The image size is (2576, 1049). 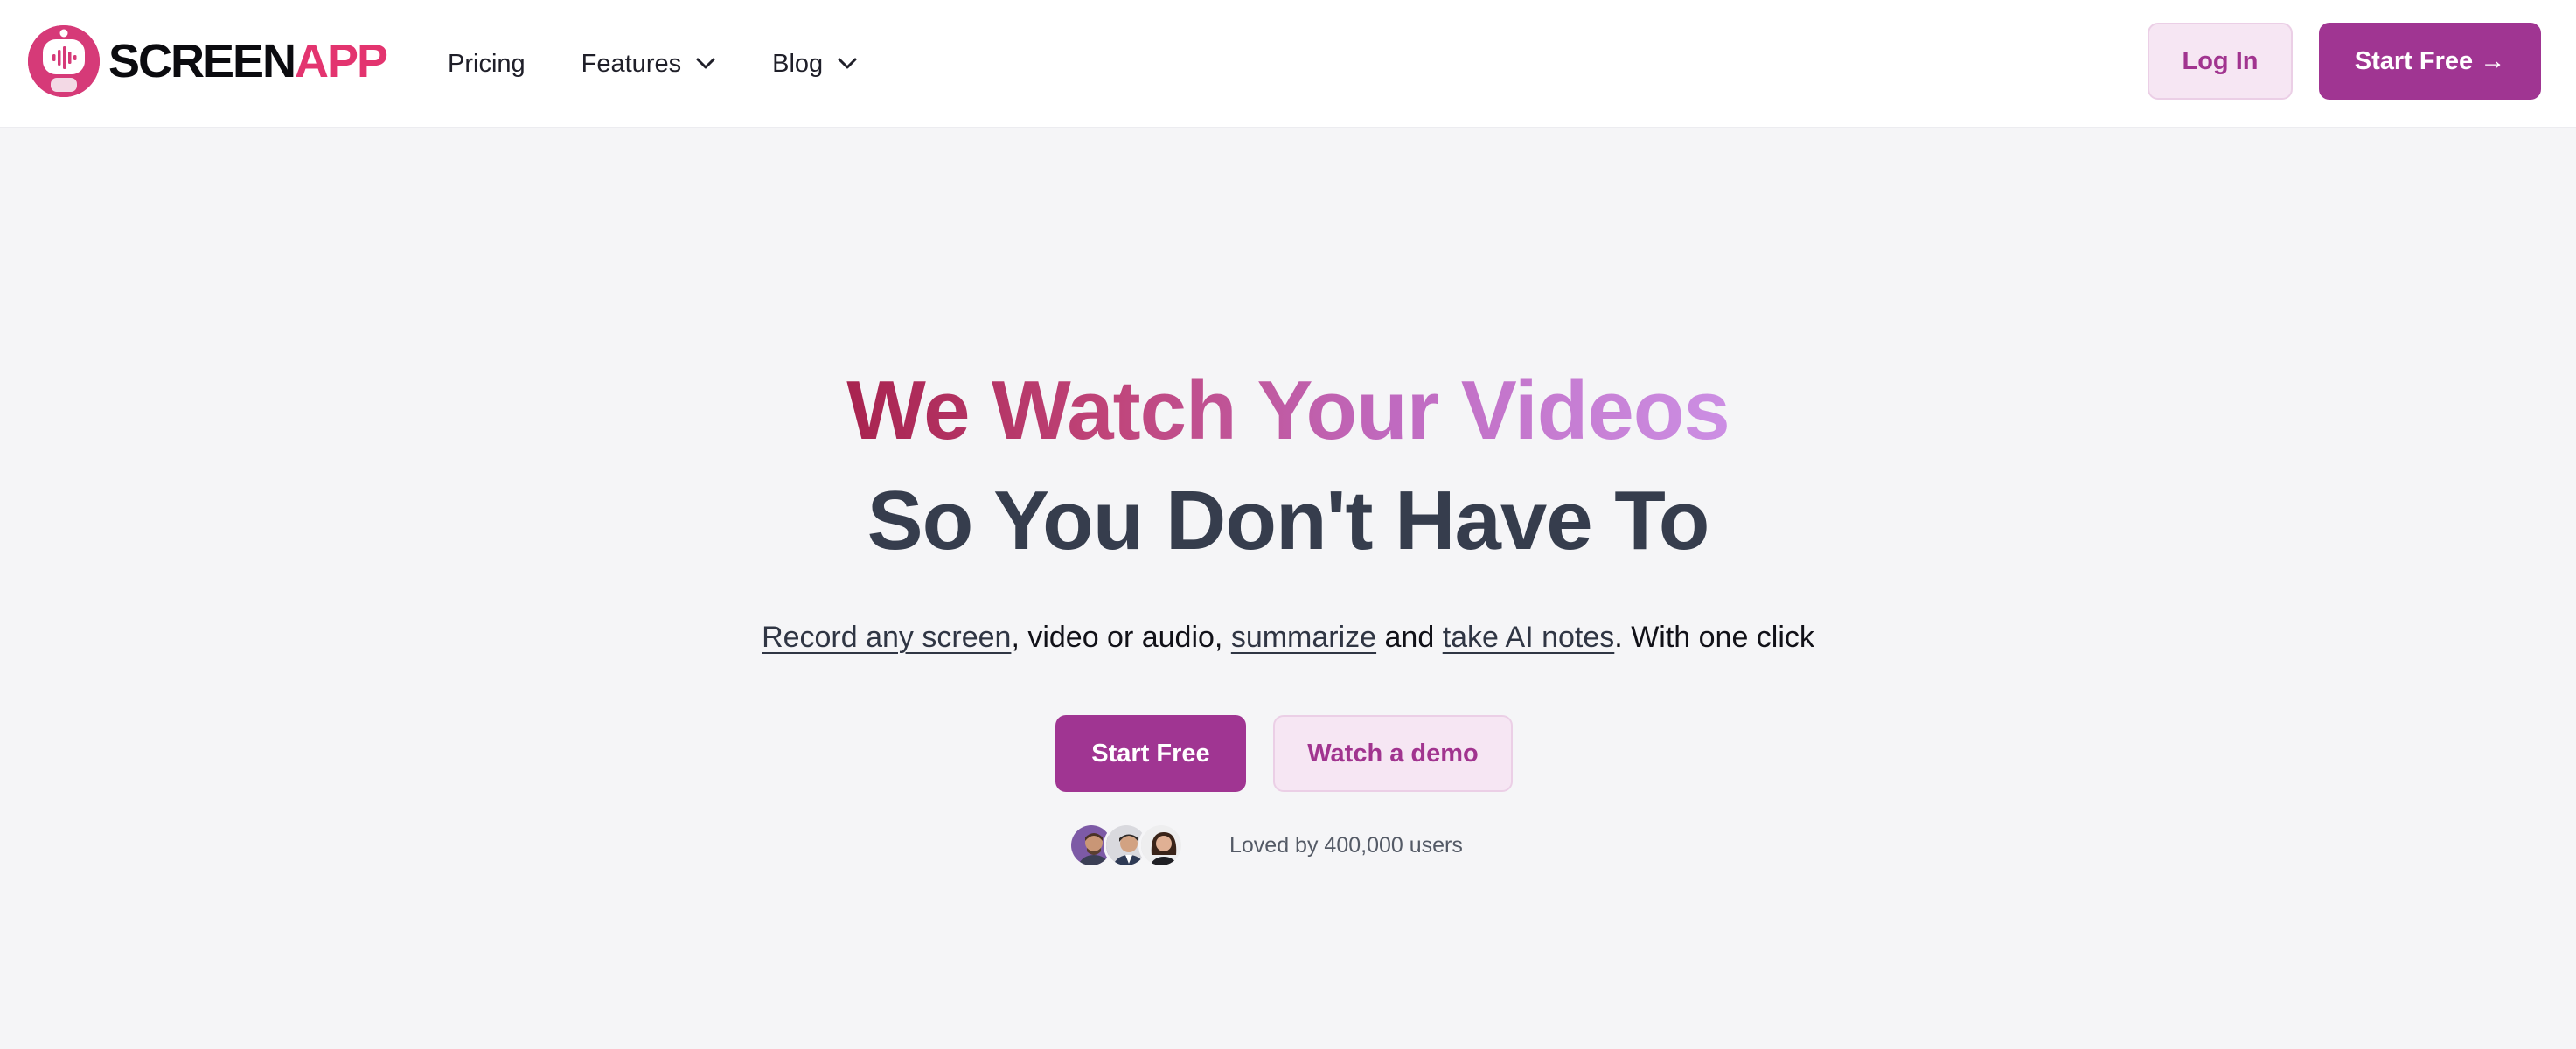 What do you see at coordinates (798, 63) in the screenshot?
I see `nav-item-label: Blog` at bounding box center [798, 63].